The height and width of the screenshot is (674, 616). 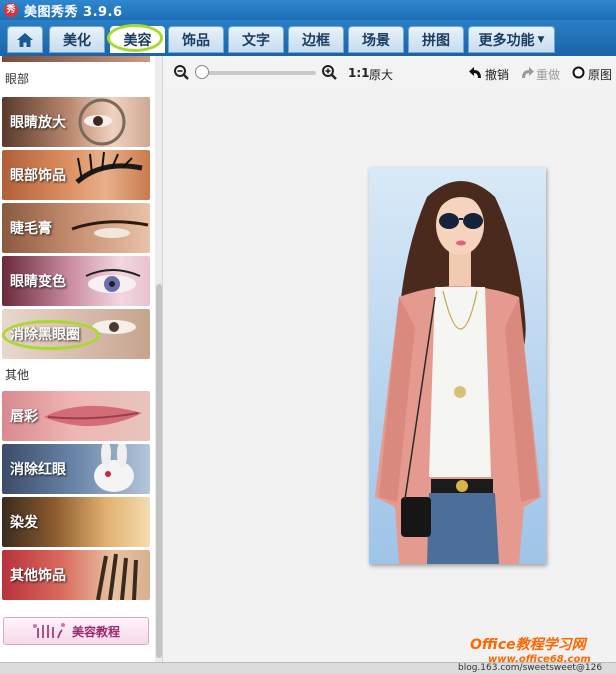 I want to click on actual-size-ratio: 1:1, so click(x=359, y=73).